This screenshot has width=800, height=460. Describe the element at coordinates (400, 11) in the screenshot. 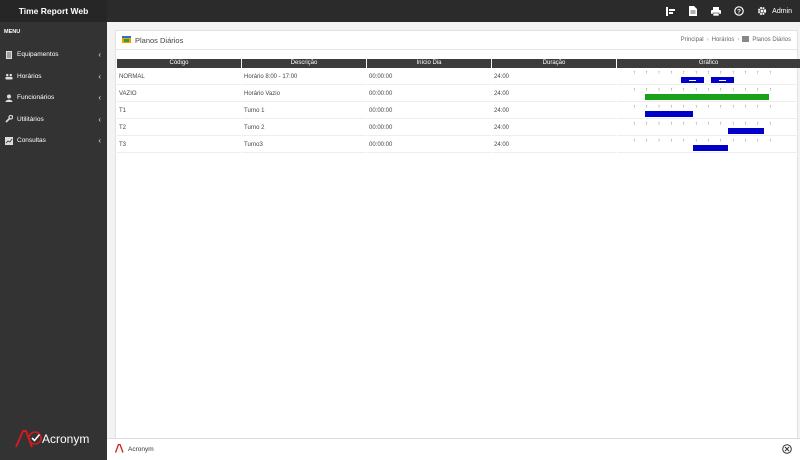

I see `top-bar: Time Report Web ? Admin` at that location.